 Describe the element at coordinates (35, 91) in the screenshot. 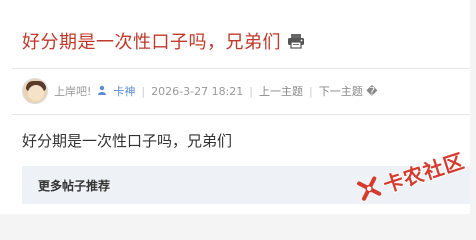

I see `avatar` at that location.